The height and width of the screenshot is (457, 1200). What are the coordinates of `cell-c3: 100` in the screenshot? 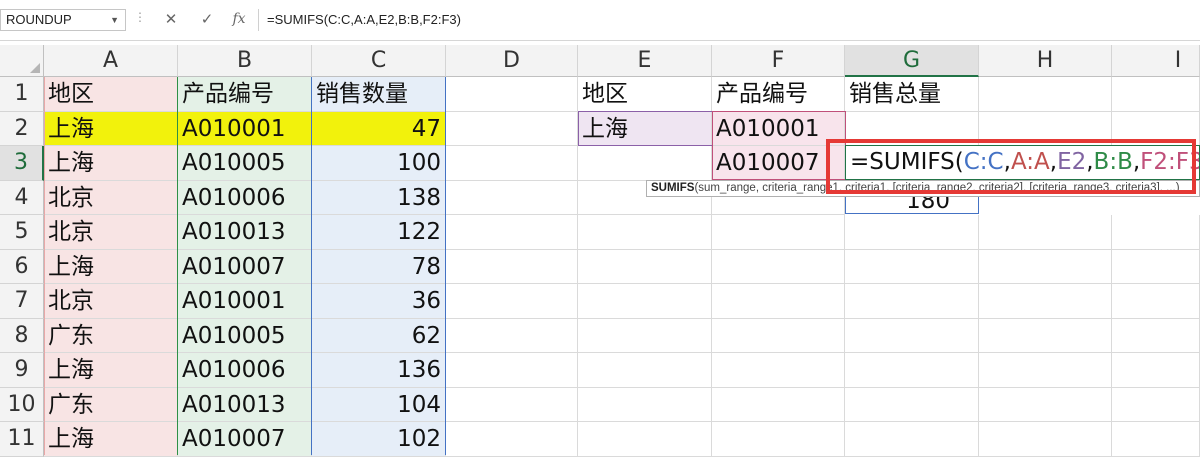 It's located at (379, 163).